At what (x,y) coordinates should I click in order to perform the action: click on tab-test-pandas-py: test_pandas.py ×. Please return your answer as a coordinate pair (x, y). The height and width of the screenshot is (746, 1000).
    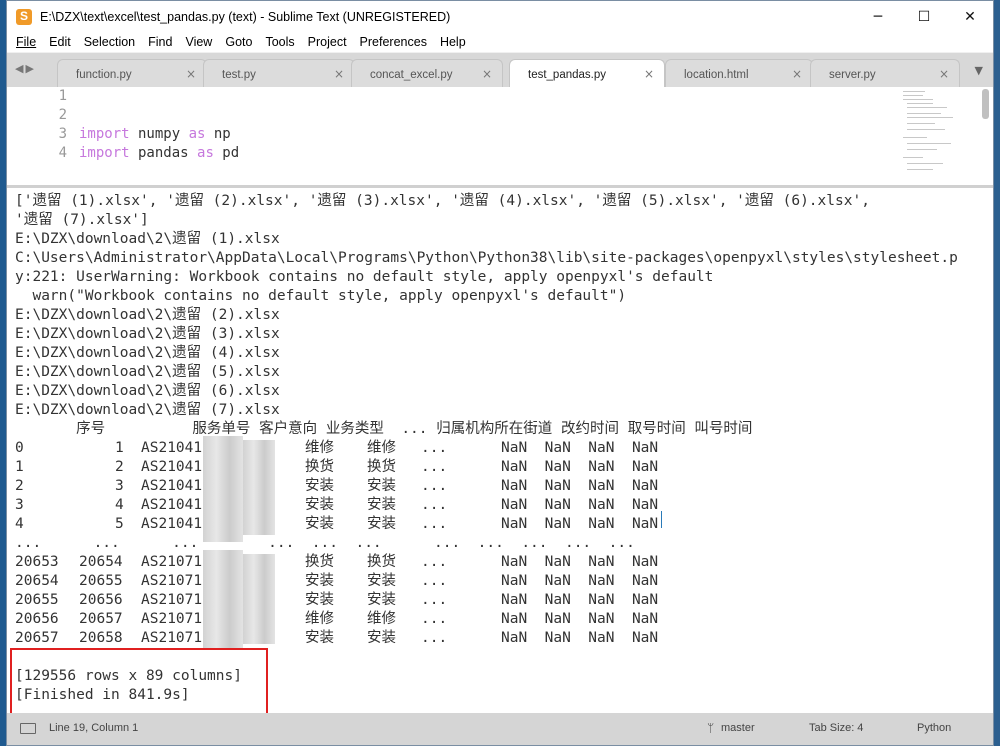
    Looking at the image, I should click on (587, 73).